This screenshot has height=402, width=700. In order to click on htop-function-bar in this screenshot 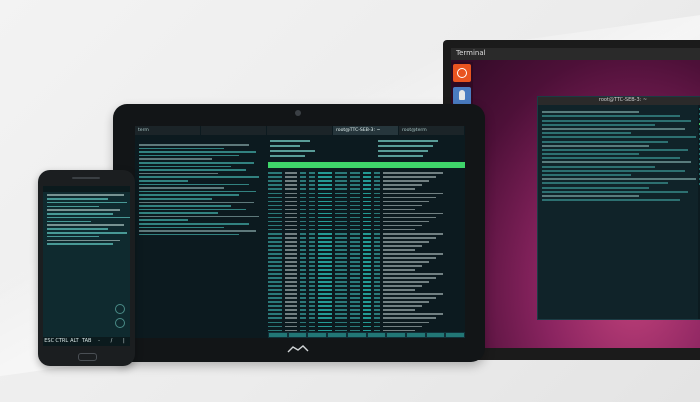, I will do `click(366, 335)`.